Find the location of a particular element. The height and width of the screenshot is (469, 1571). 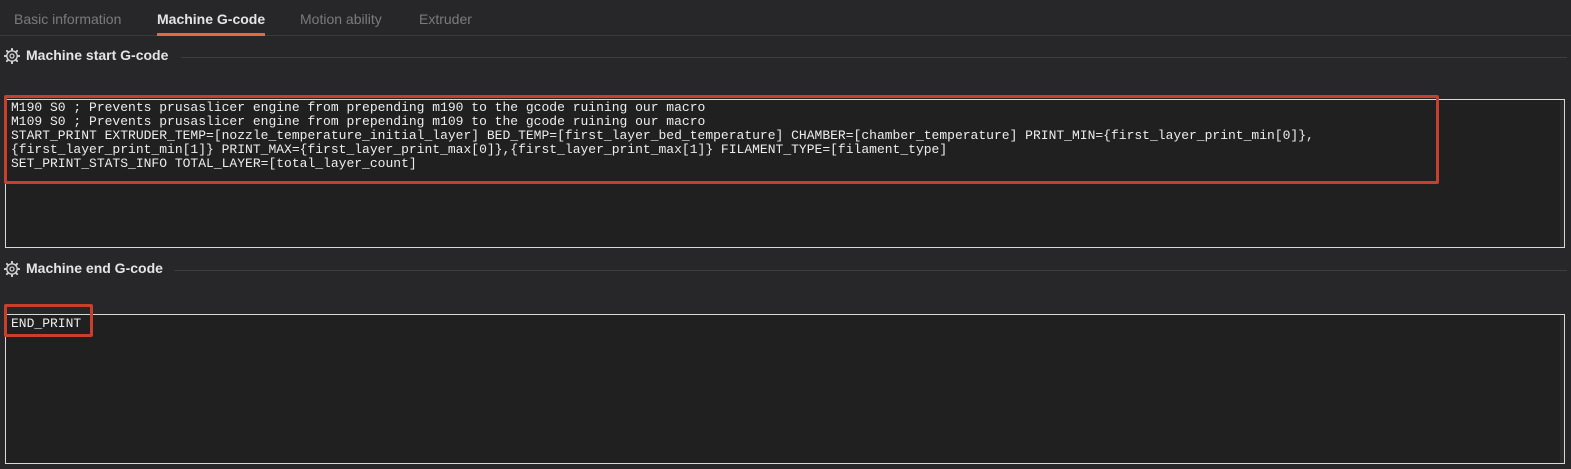

section-title: Machine start G-code is located at coordinates (97, 55).